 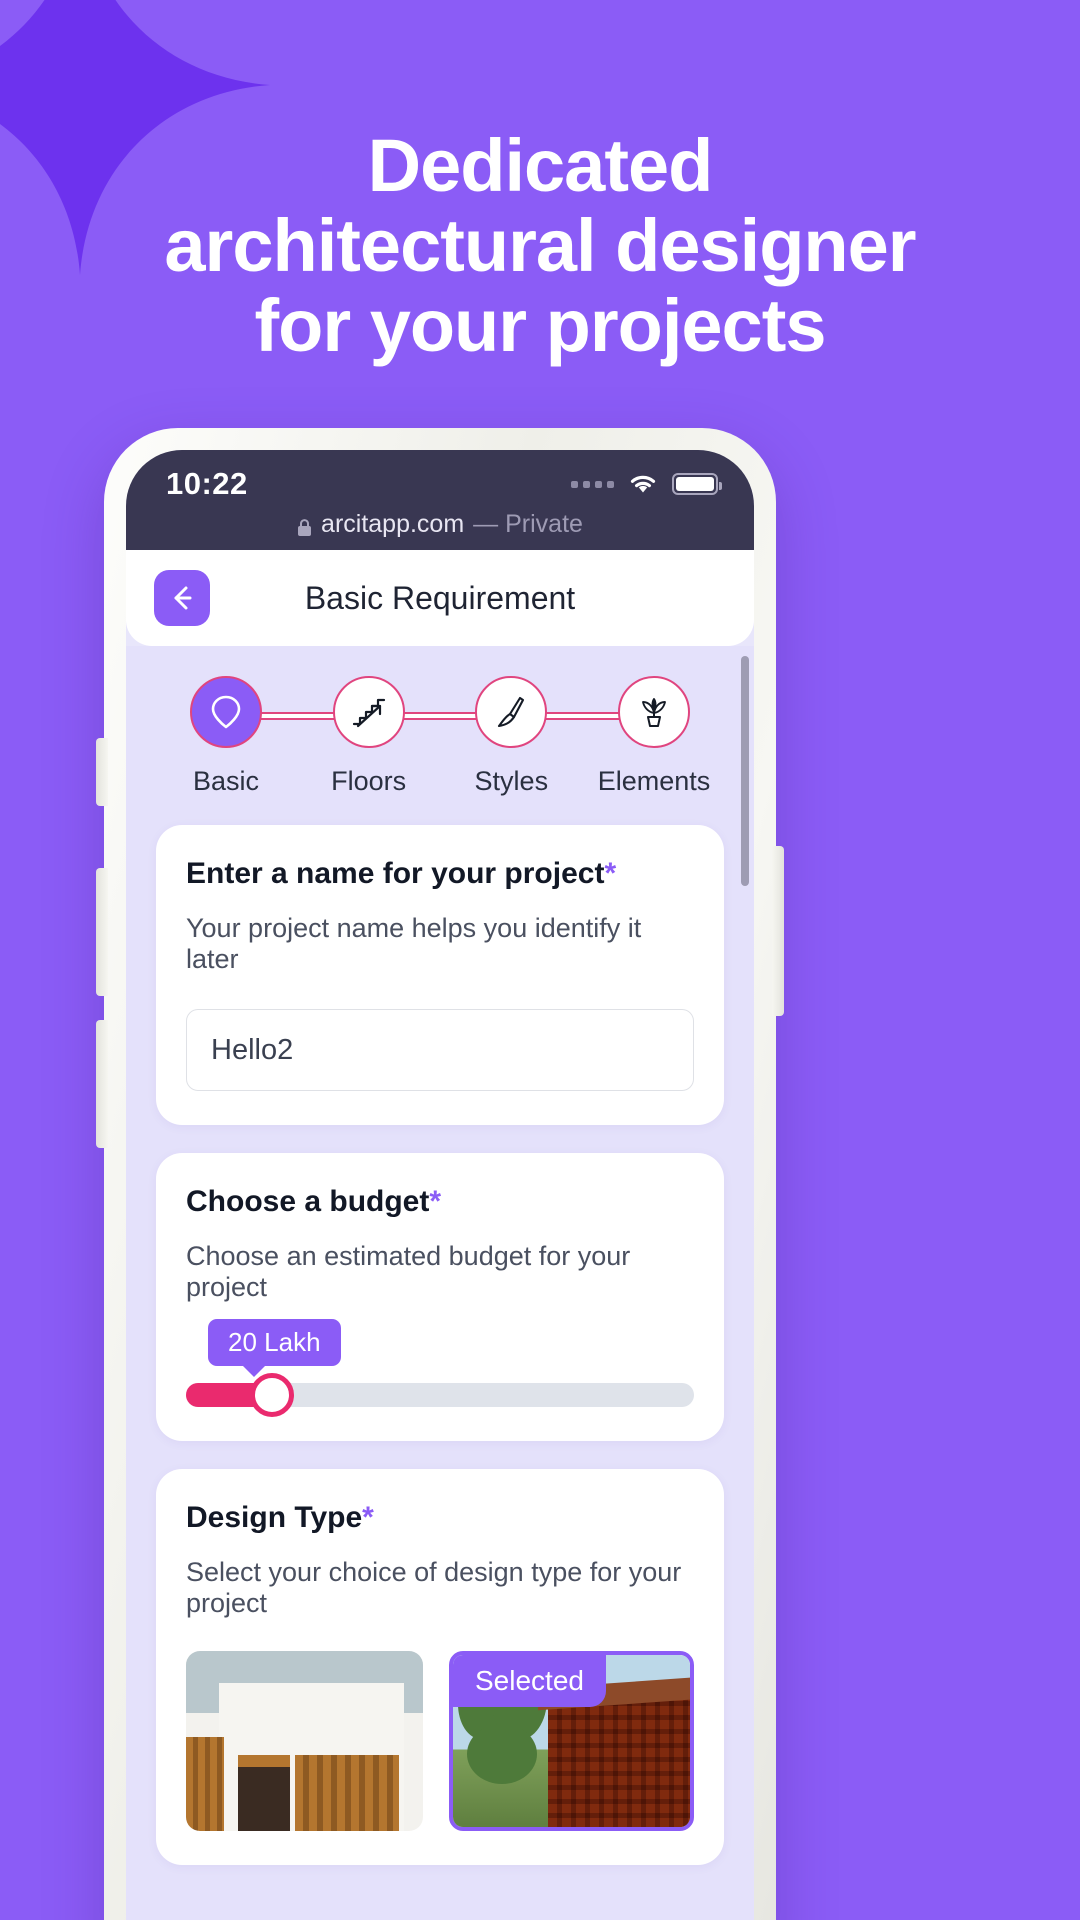 I want to click on battery-icon, so click(x=697, y=484).